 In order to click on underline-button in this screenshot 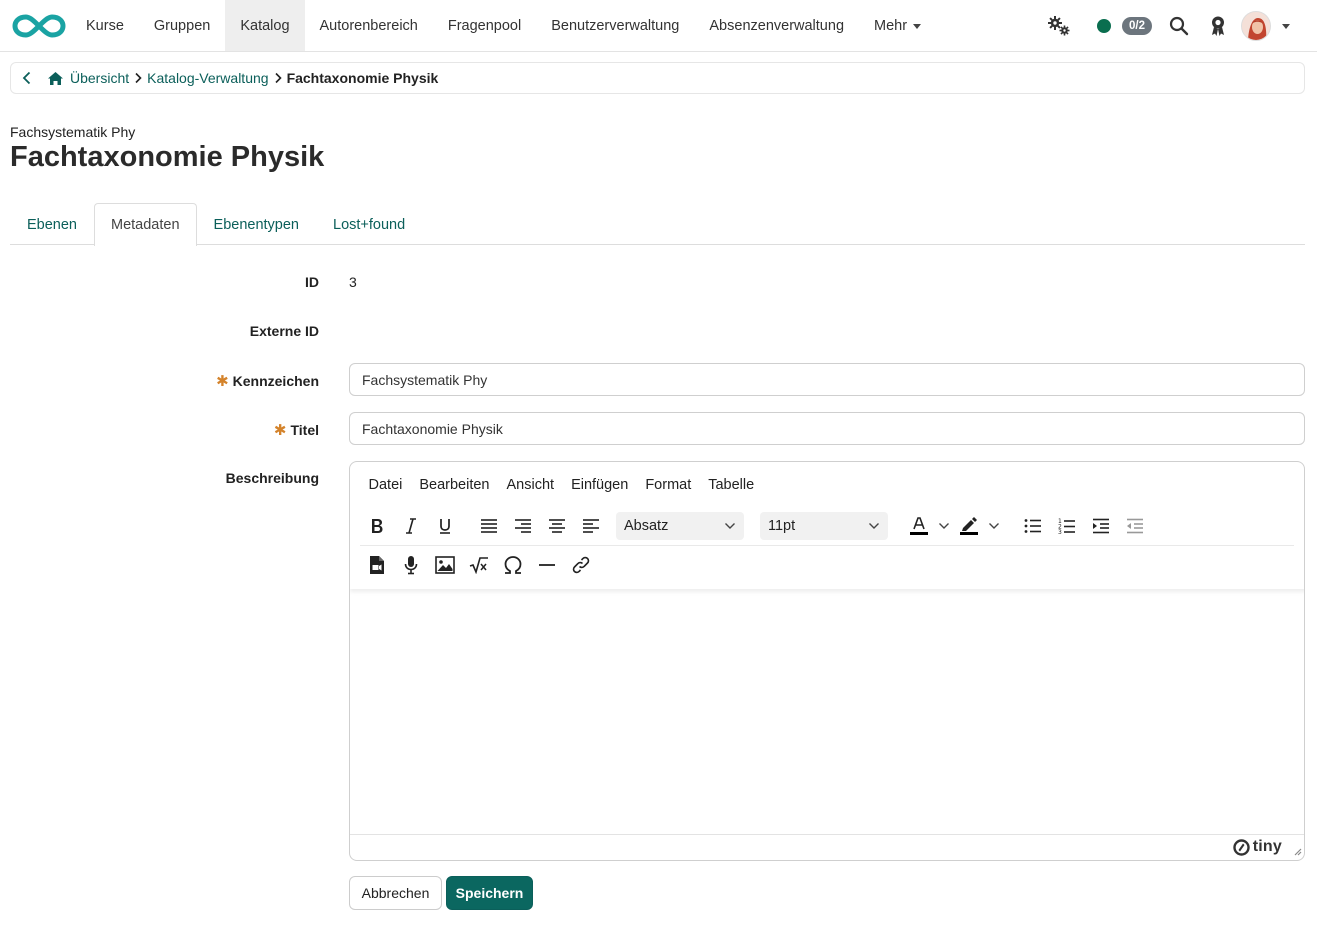, I will do `click(445, 526)`.